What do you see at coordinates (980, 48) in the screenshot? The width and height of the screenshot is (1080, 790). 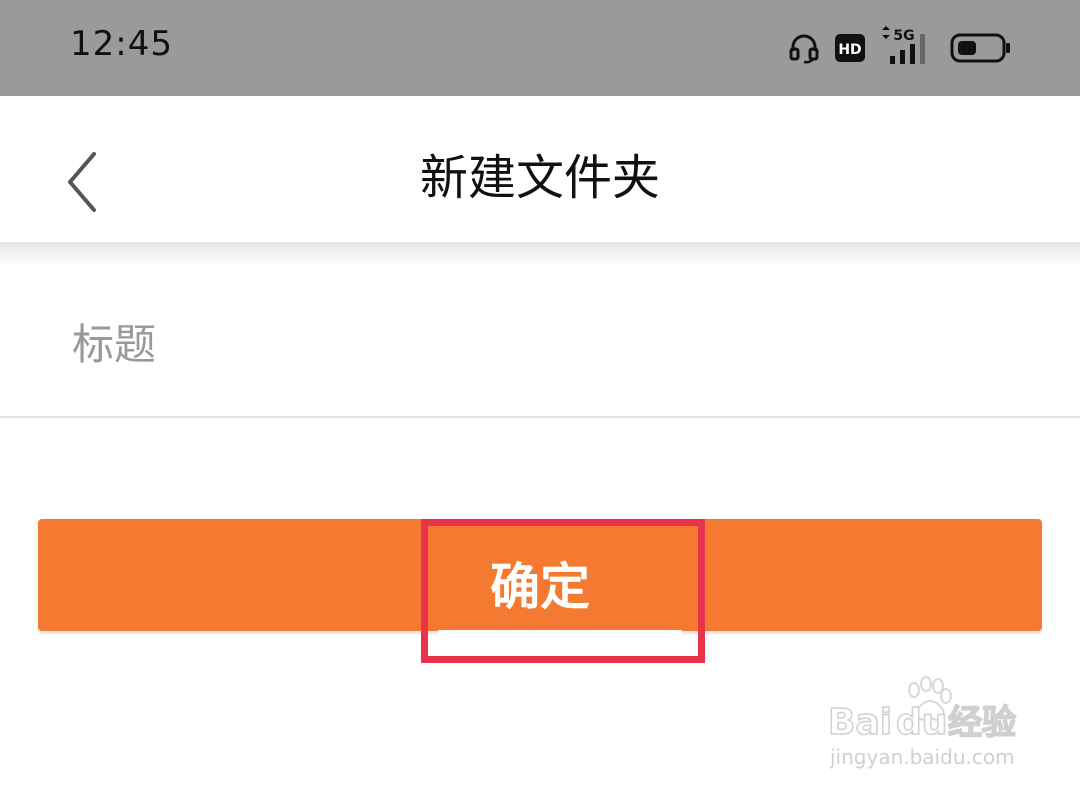 I see `battery-icon` at bounding box center [980, 48].